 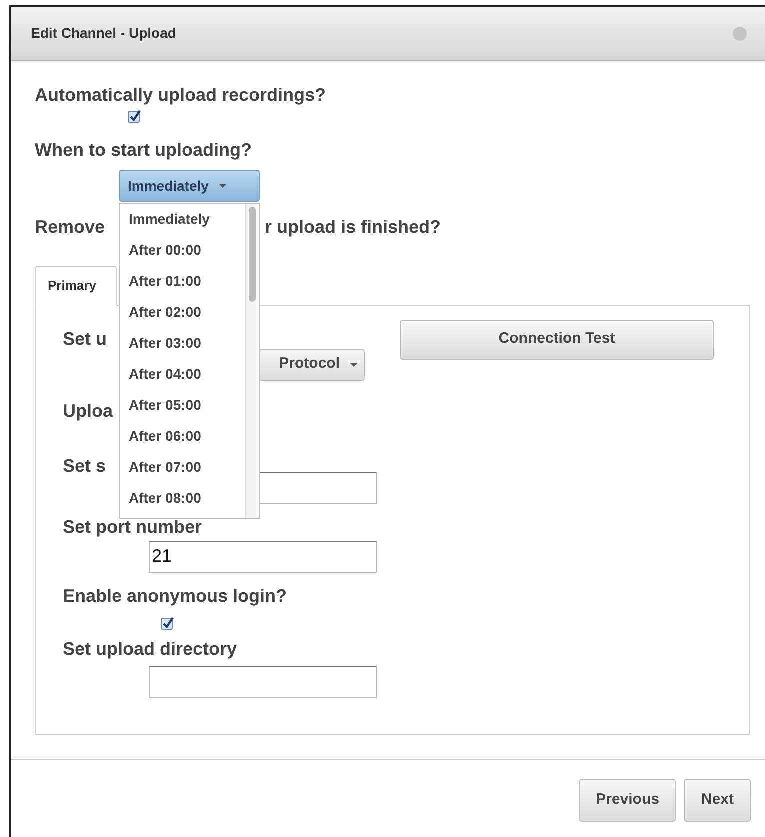 What do you see at coordinates (150, 649) in the screenshot?
I see `field-label: Set upload directory` at bounding box center [150, 649].